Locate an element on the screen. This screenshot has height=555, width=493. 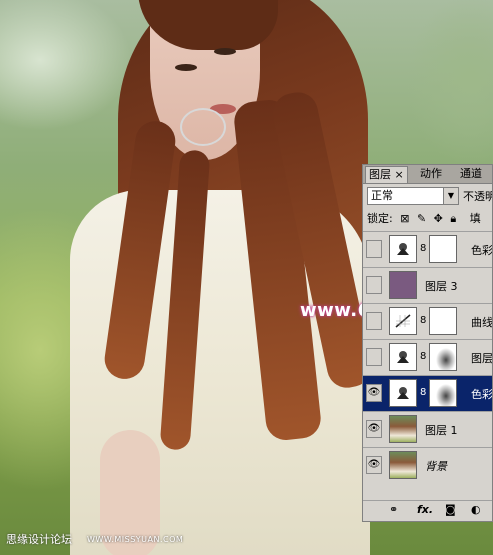
hoop-earring is located at coordinates (203, 127).